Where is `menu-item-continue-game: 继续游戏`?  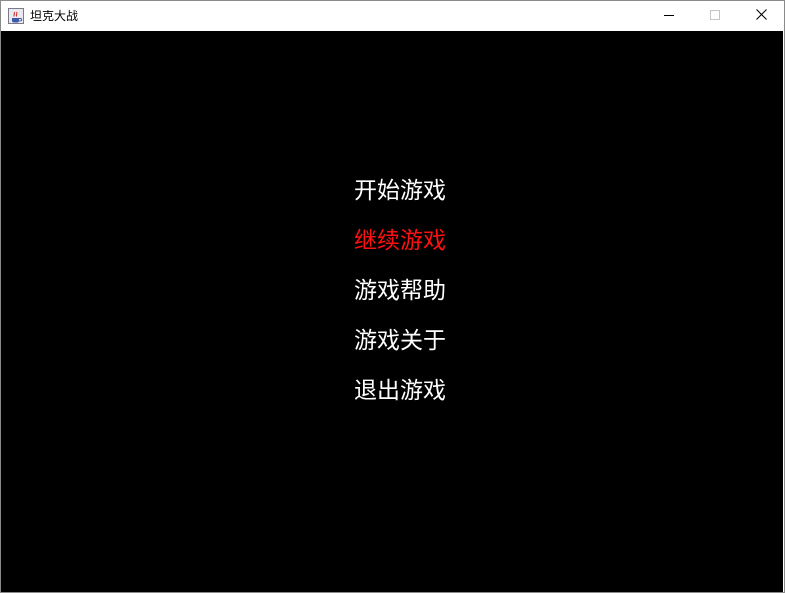 menu-item-continue-game: 继续游戏 is located at coordinates (414, 251).